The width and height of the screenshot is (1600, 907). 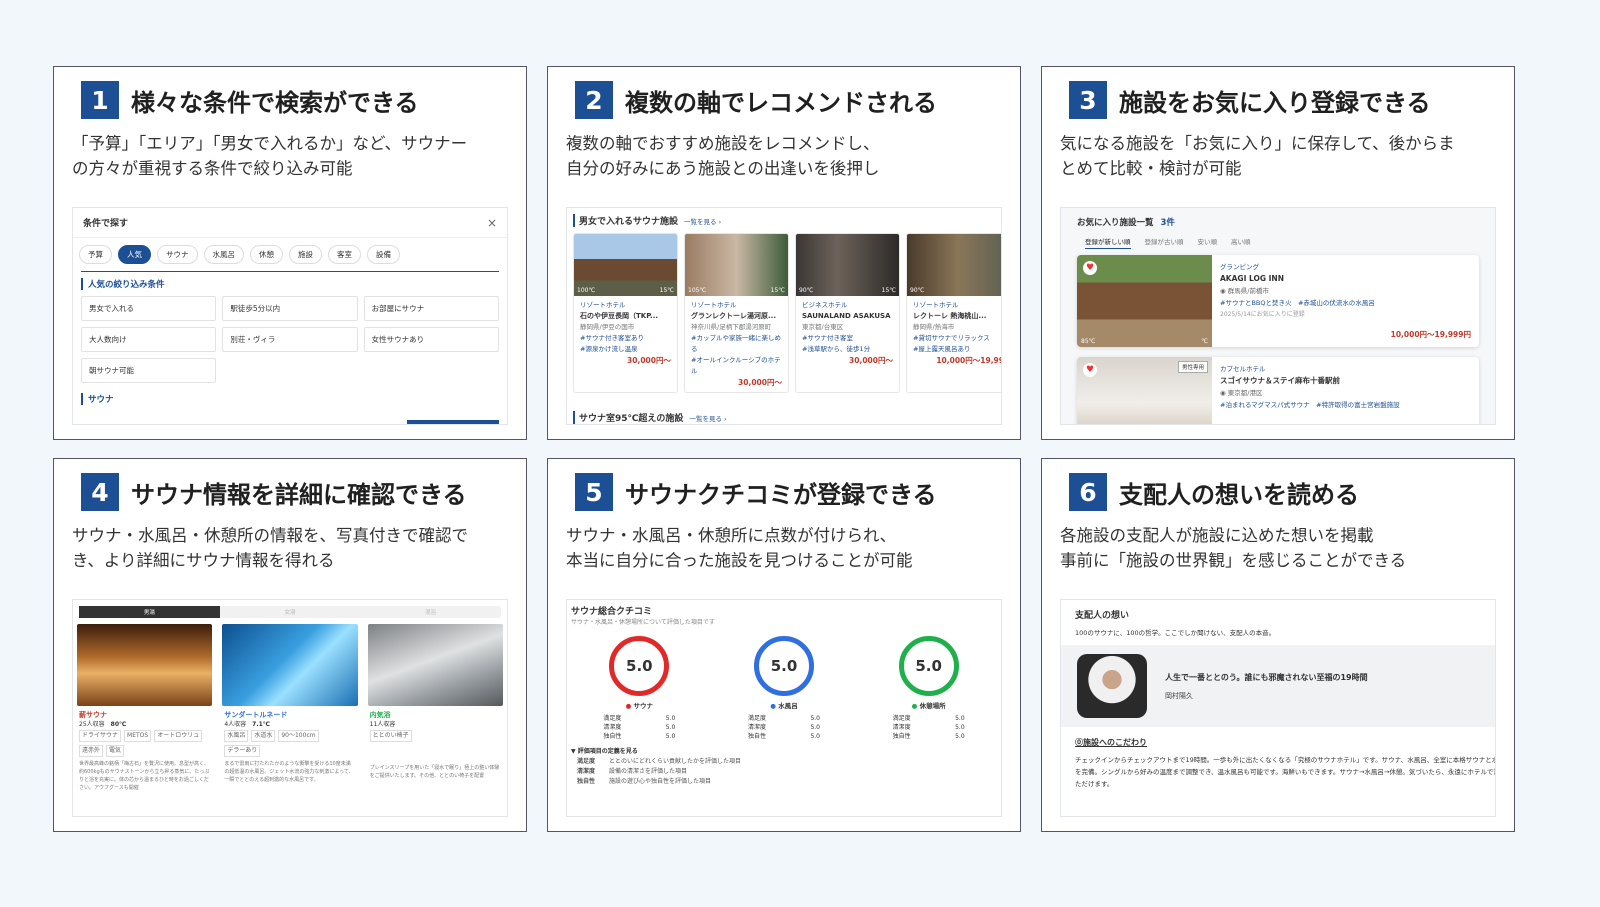 What do you see at coordinates (1239, 494) in the screenshot?
I see `feature-title: 支配人の想いを読める` at bounding box center [1239, 494].